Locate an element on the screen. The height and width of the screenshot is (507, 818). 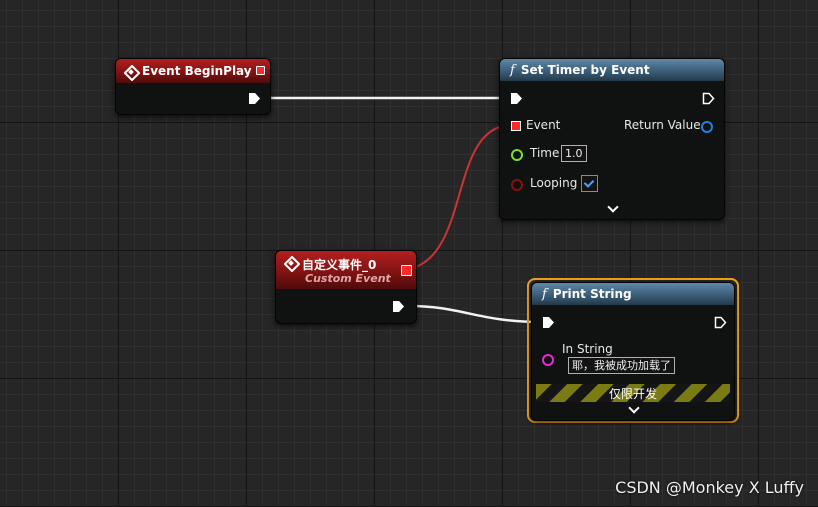
in-string-pin is located at coordinates (548, 360).